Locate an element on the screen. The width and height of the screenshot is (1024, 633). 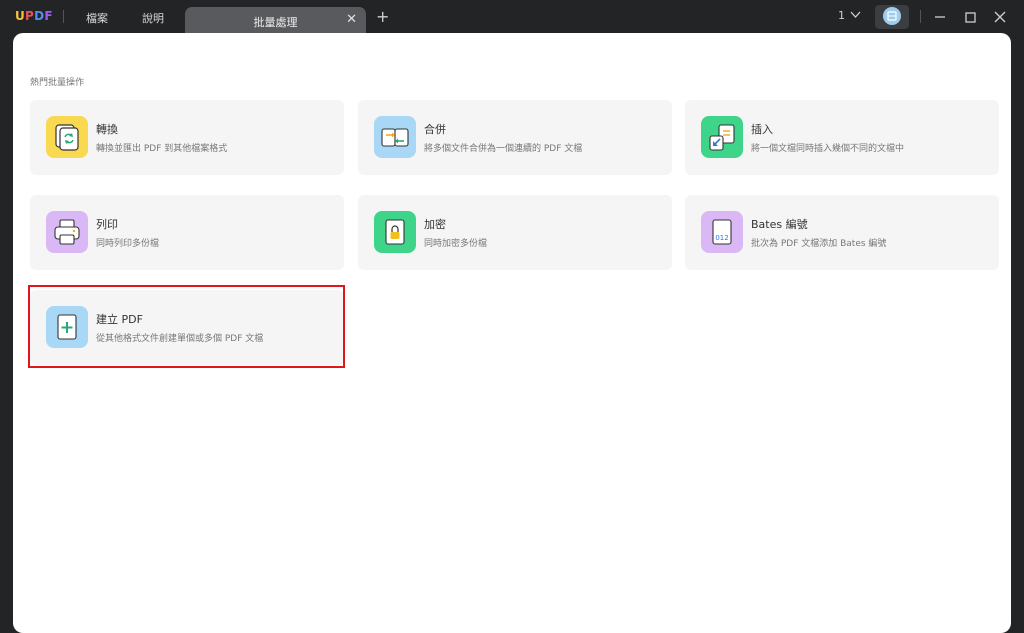
tab-batch: 批量處理 ✕ is located at coordinates (275, 20).